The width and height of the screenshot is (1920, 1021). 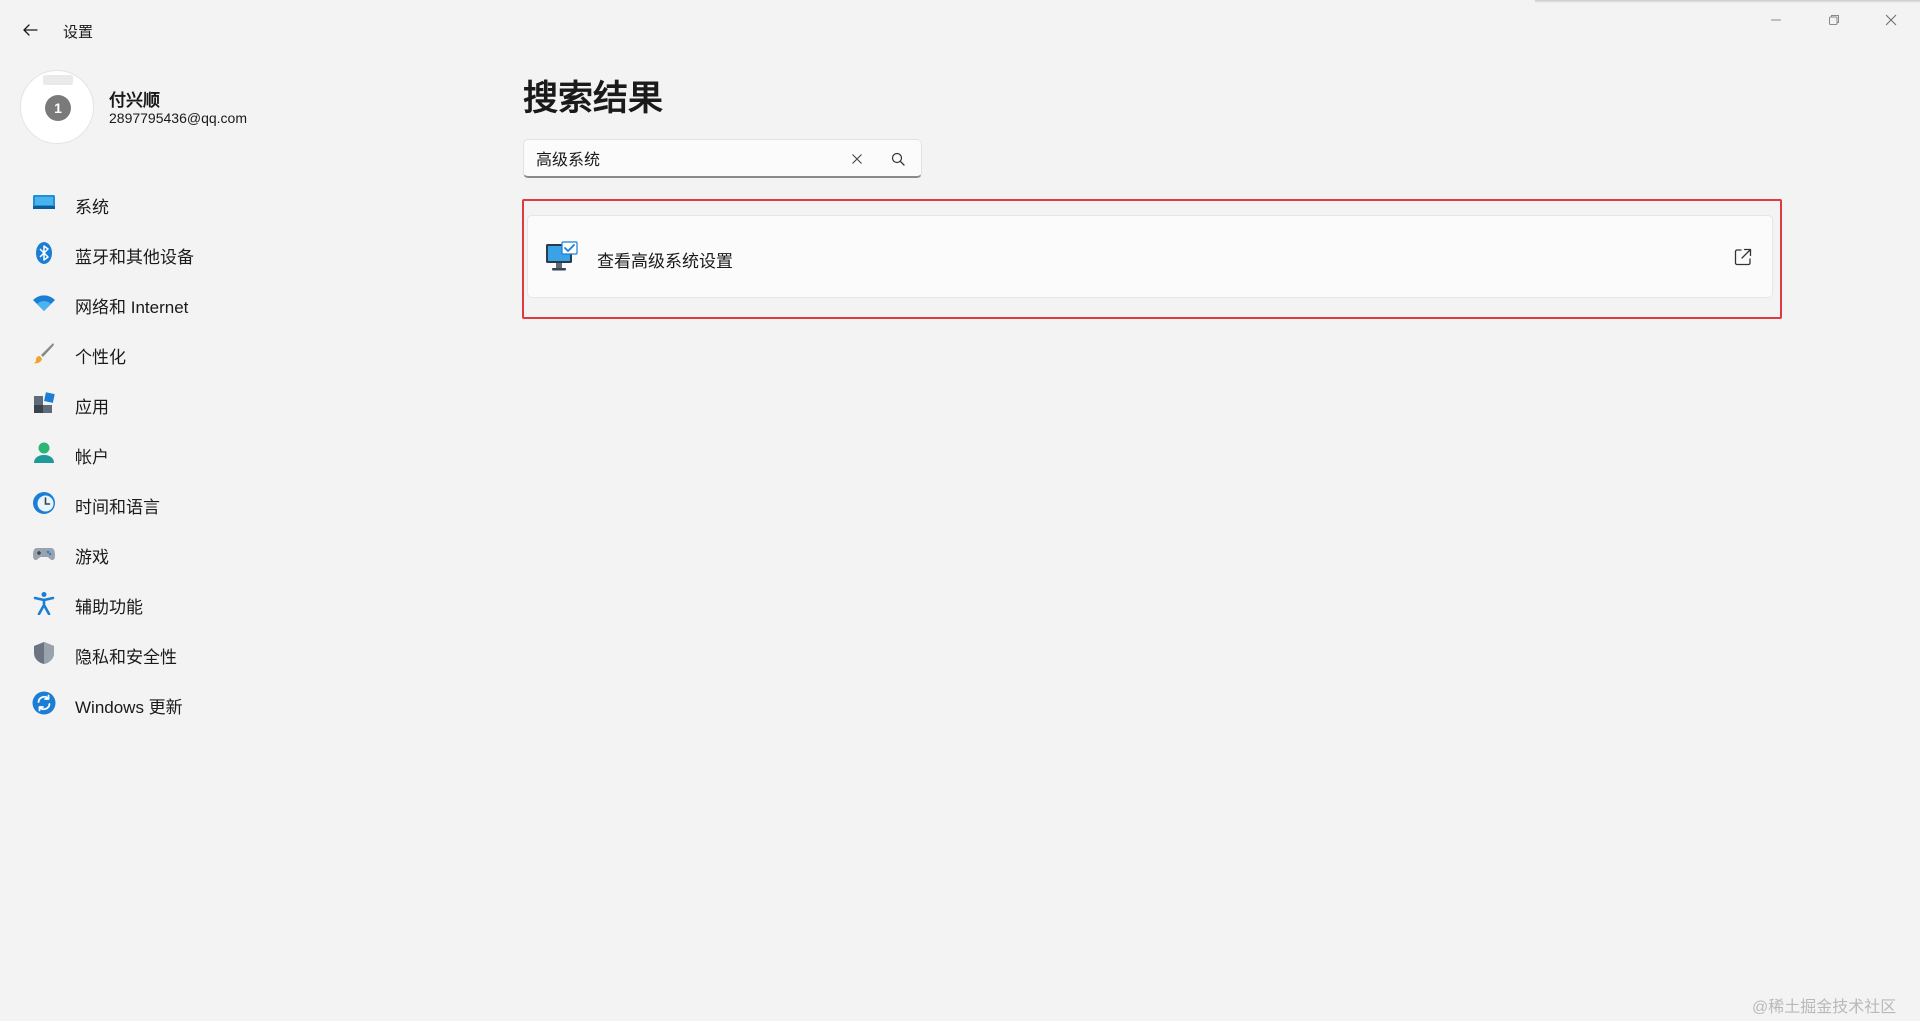 I want to click on sidebar-item-label: 帐户, so click(x=92, y=457).